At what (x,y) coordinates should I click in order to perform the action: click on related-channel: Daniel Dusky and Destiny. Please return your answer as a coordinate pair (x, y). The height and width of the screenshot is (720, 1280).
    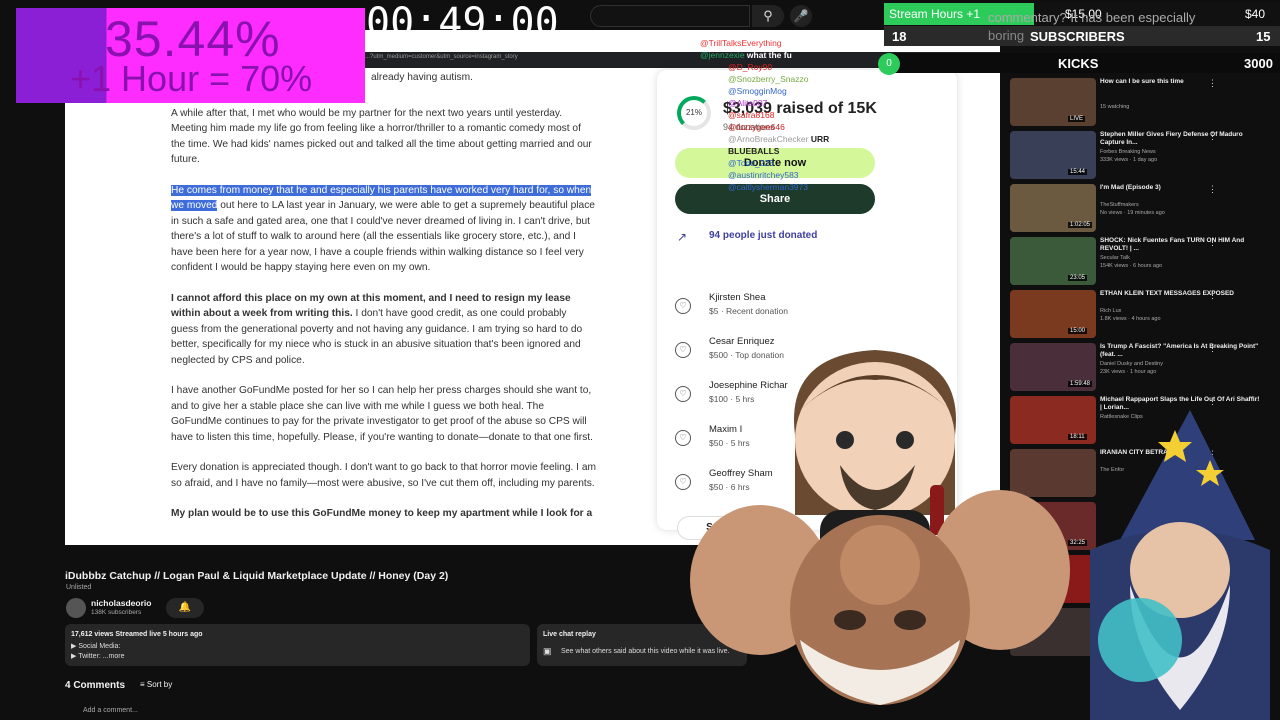
    Looking at the image, I should click on (1131, 364).